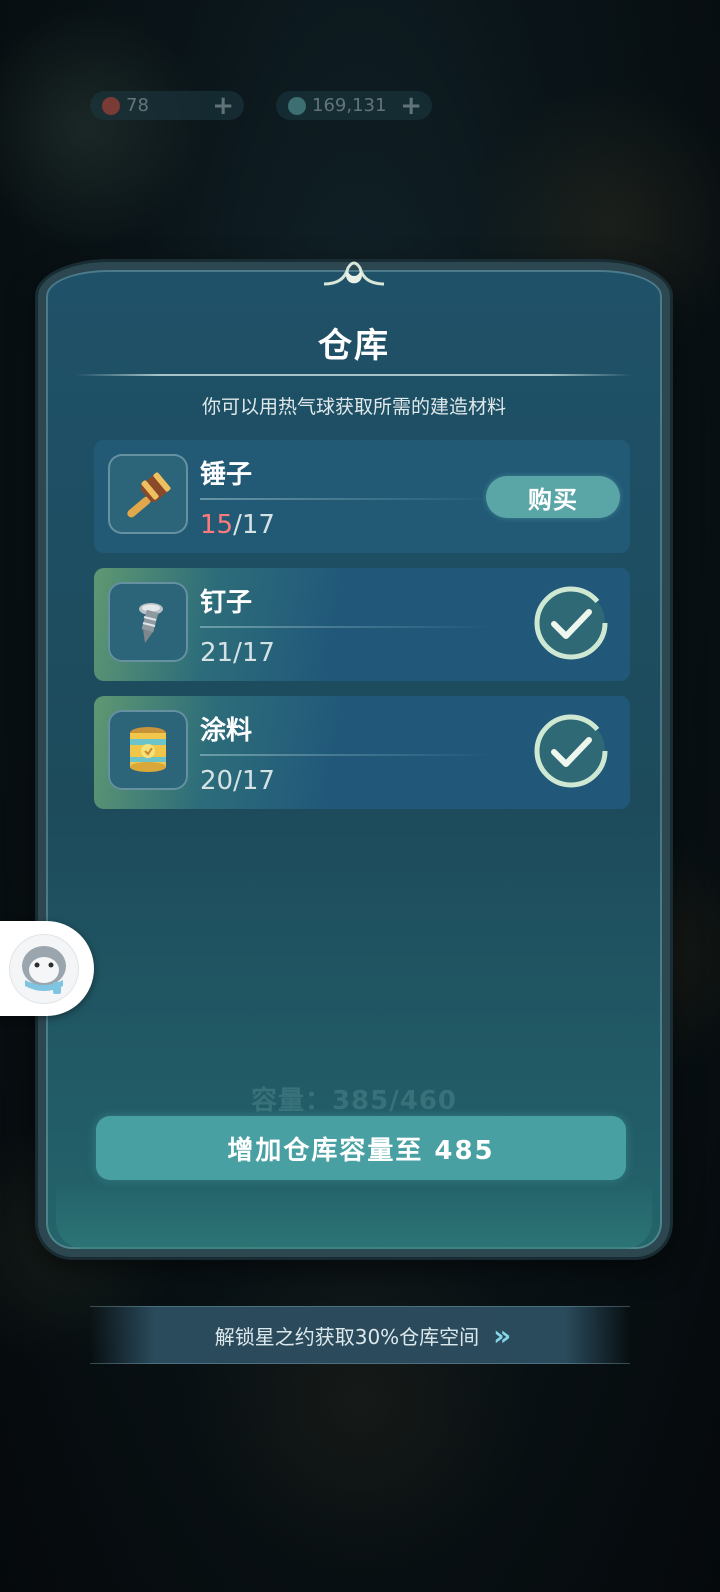  I want to click on material-have: 20, so click(217, 781).